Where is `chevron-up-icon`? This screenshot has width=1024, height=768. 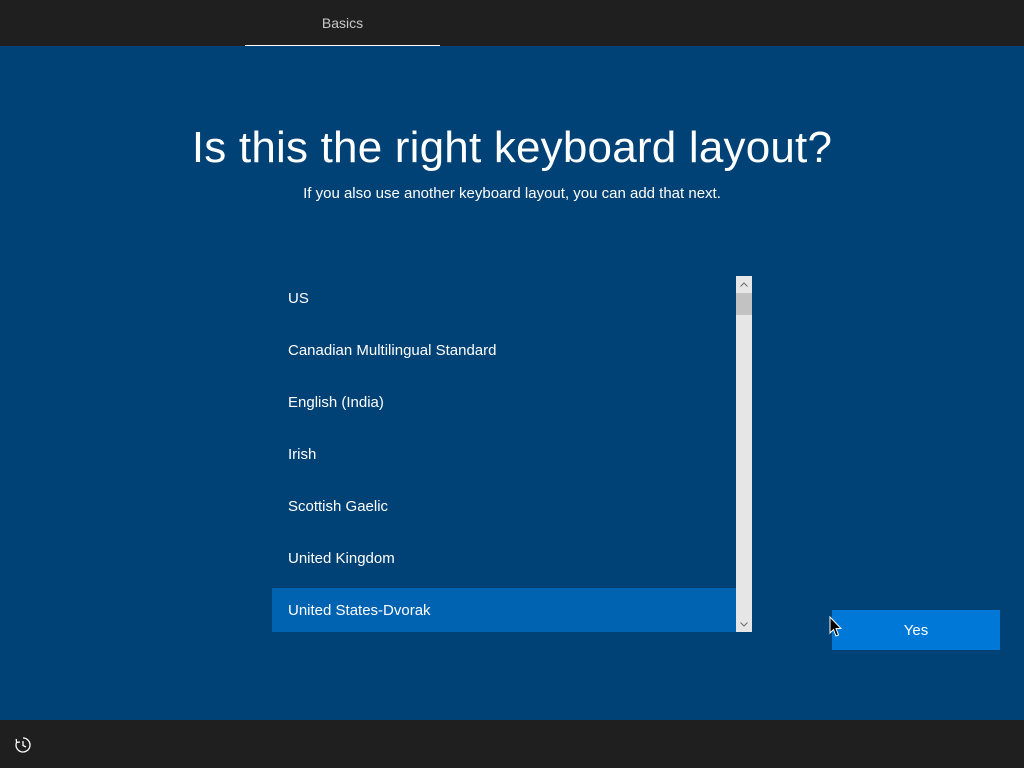 chevron-up-icon is located at coordinates (744, 284).